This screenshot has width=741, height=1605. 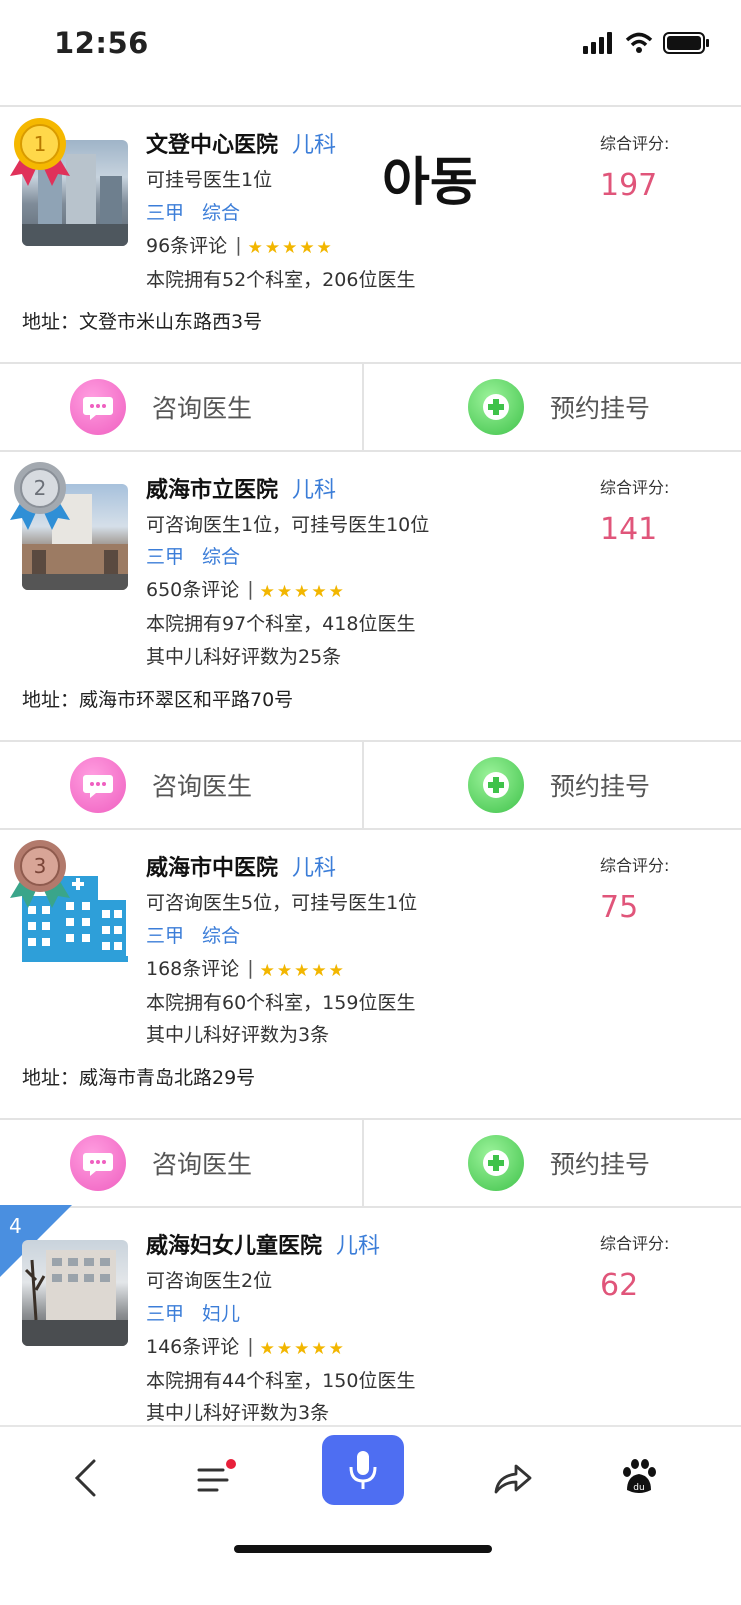 I want to click on menu-button, so click(x=215, y=1478).